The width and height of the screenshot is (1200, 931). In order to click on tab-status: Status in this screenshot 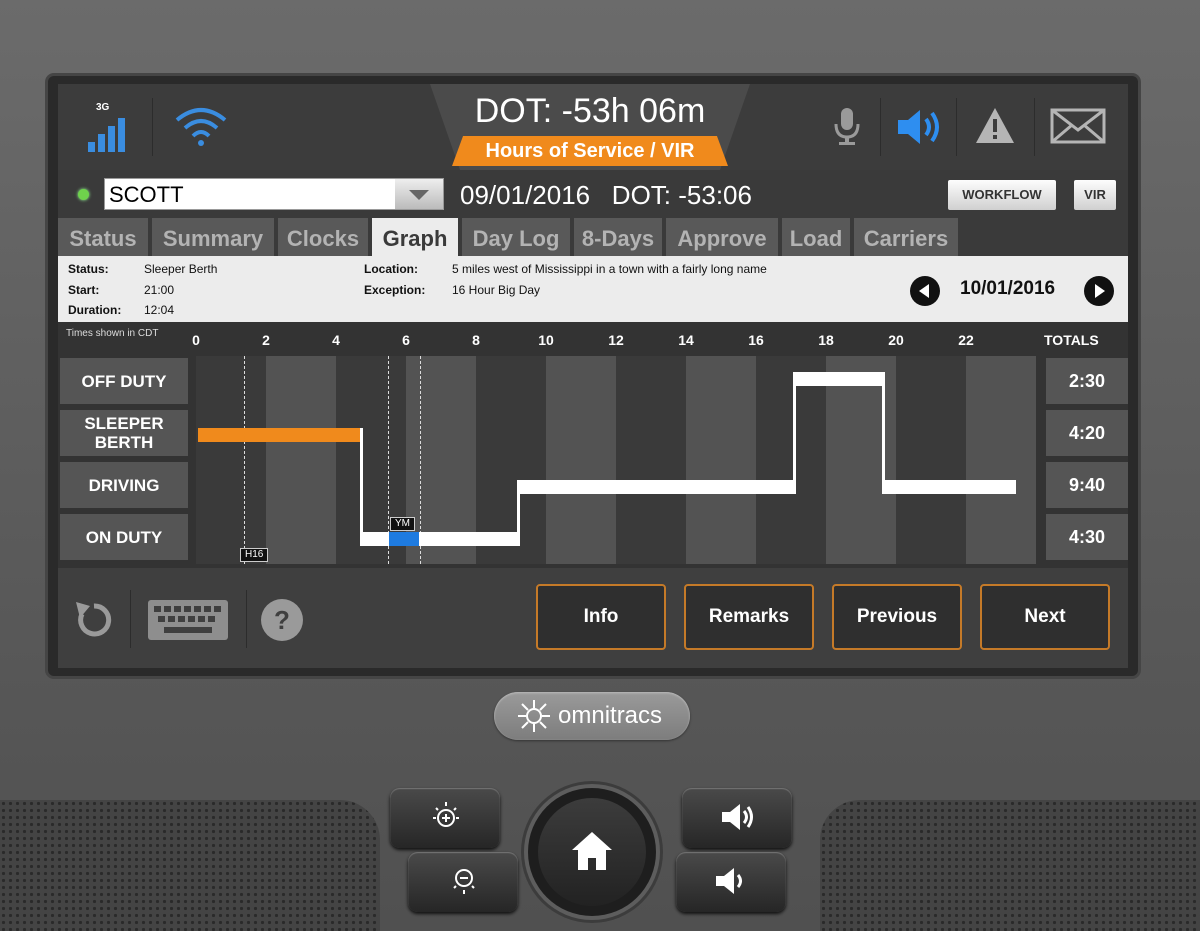, I will do `click(103, 237)`.